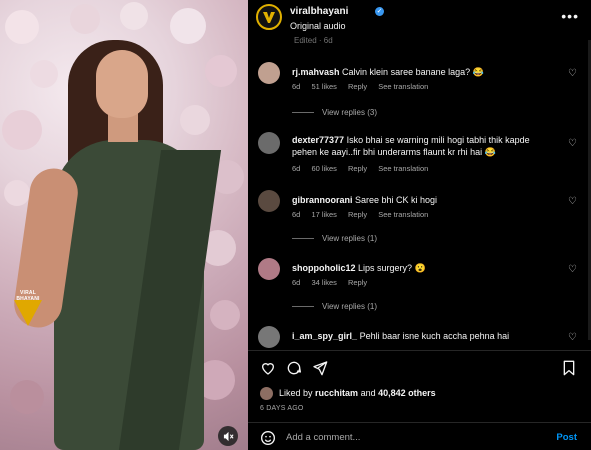 The width and height of the screenshot is (591, 450). Describe the element at coordinates (392, 268) in the screenshot. I see `comment-text: Lips surgery? 😮` at that location.